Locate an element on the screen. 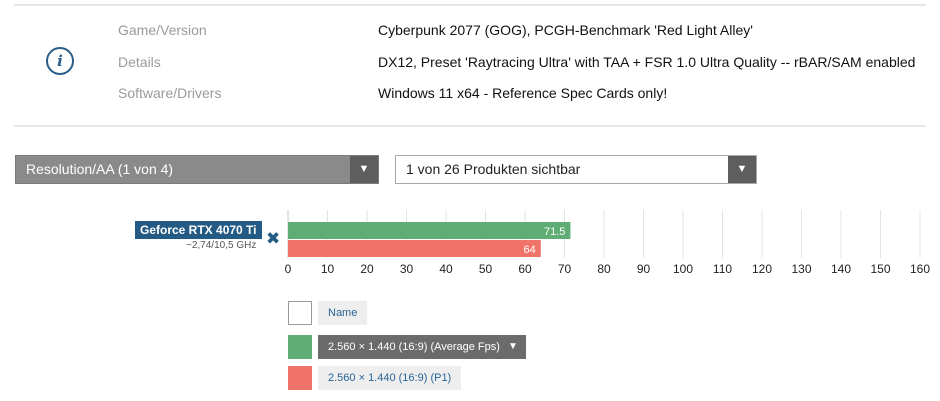  chevron-down-icon: ▼ is located at coordinates (513, 347).